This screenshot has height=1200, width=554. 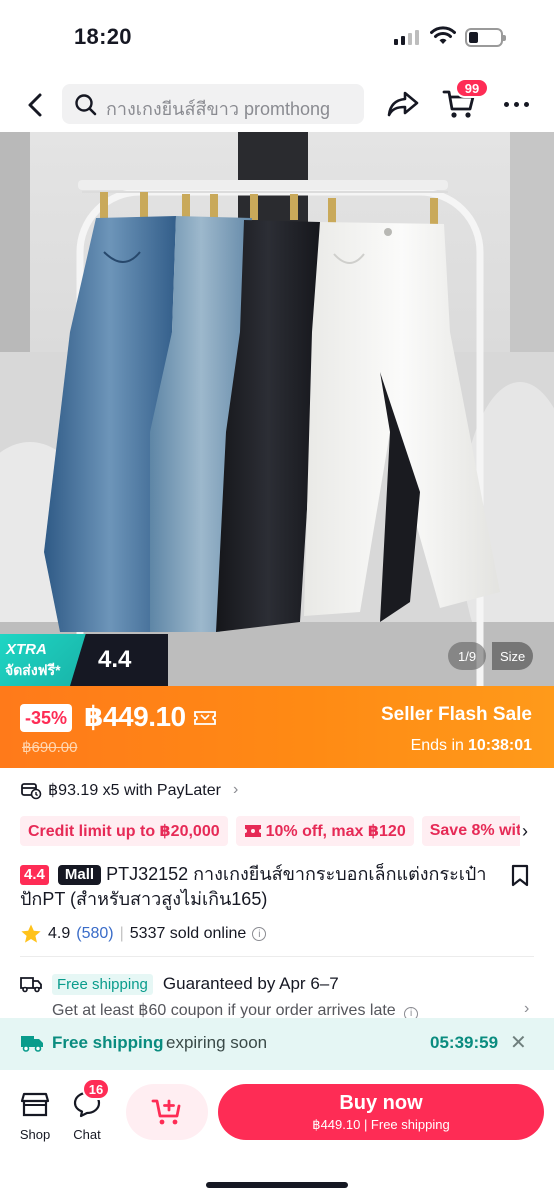 I want to click on home-indicator, so click(x=277, y=1185).